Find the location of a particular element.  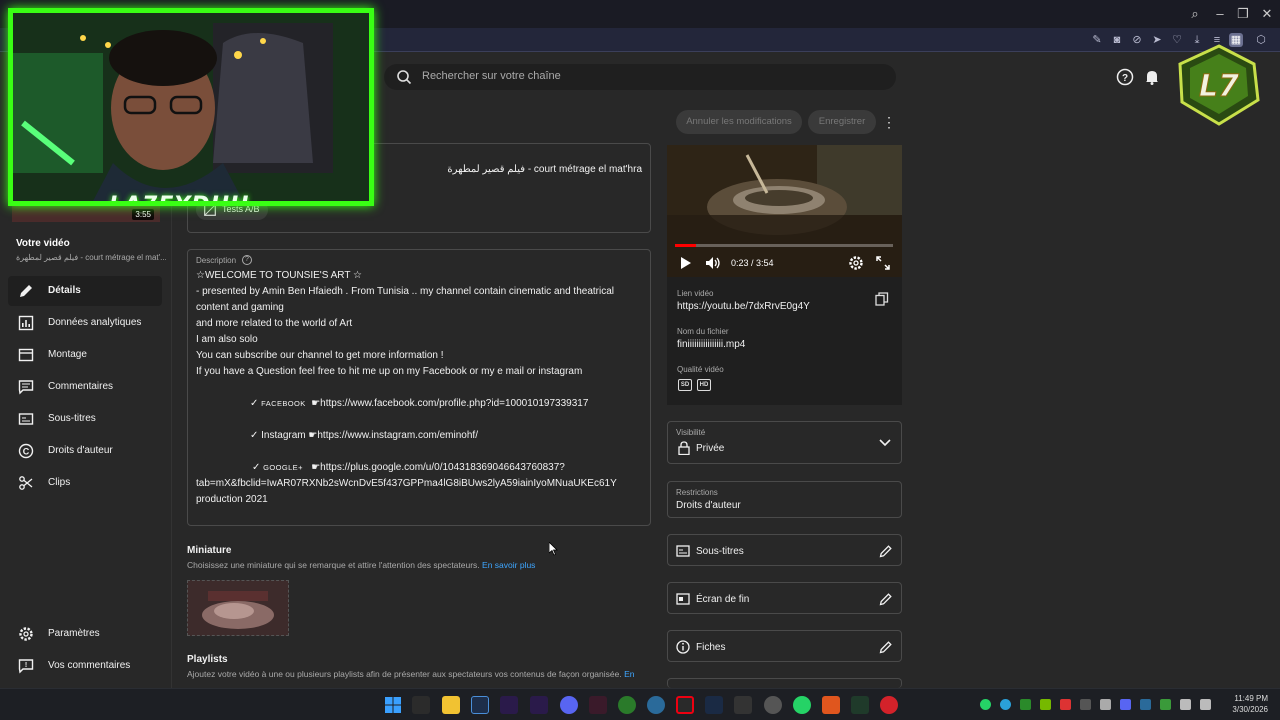

headset-icon is located at coordinates (1105, 704).